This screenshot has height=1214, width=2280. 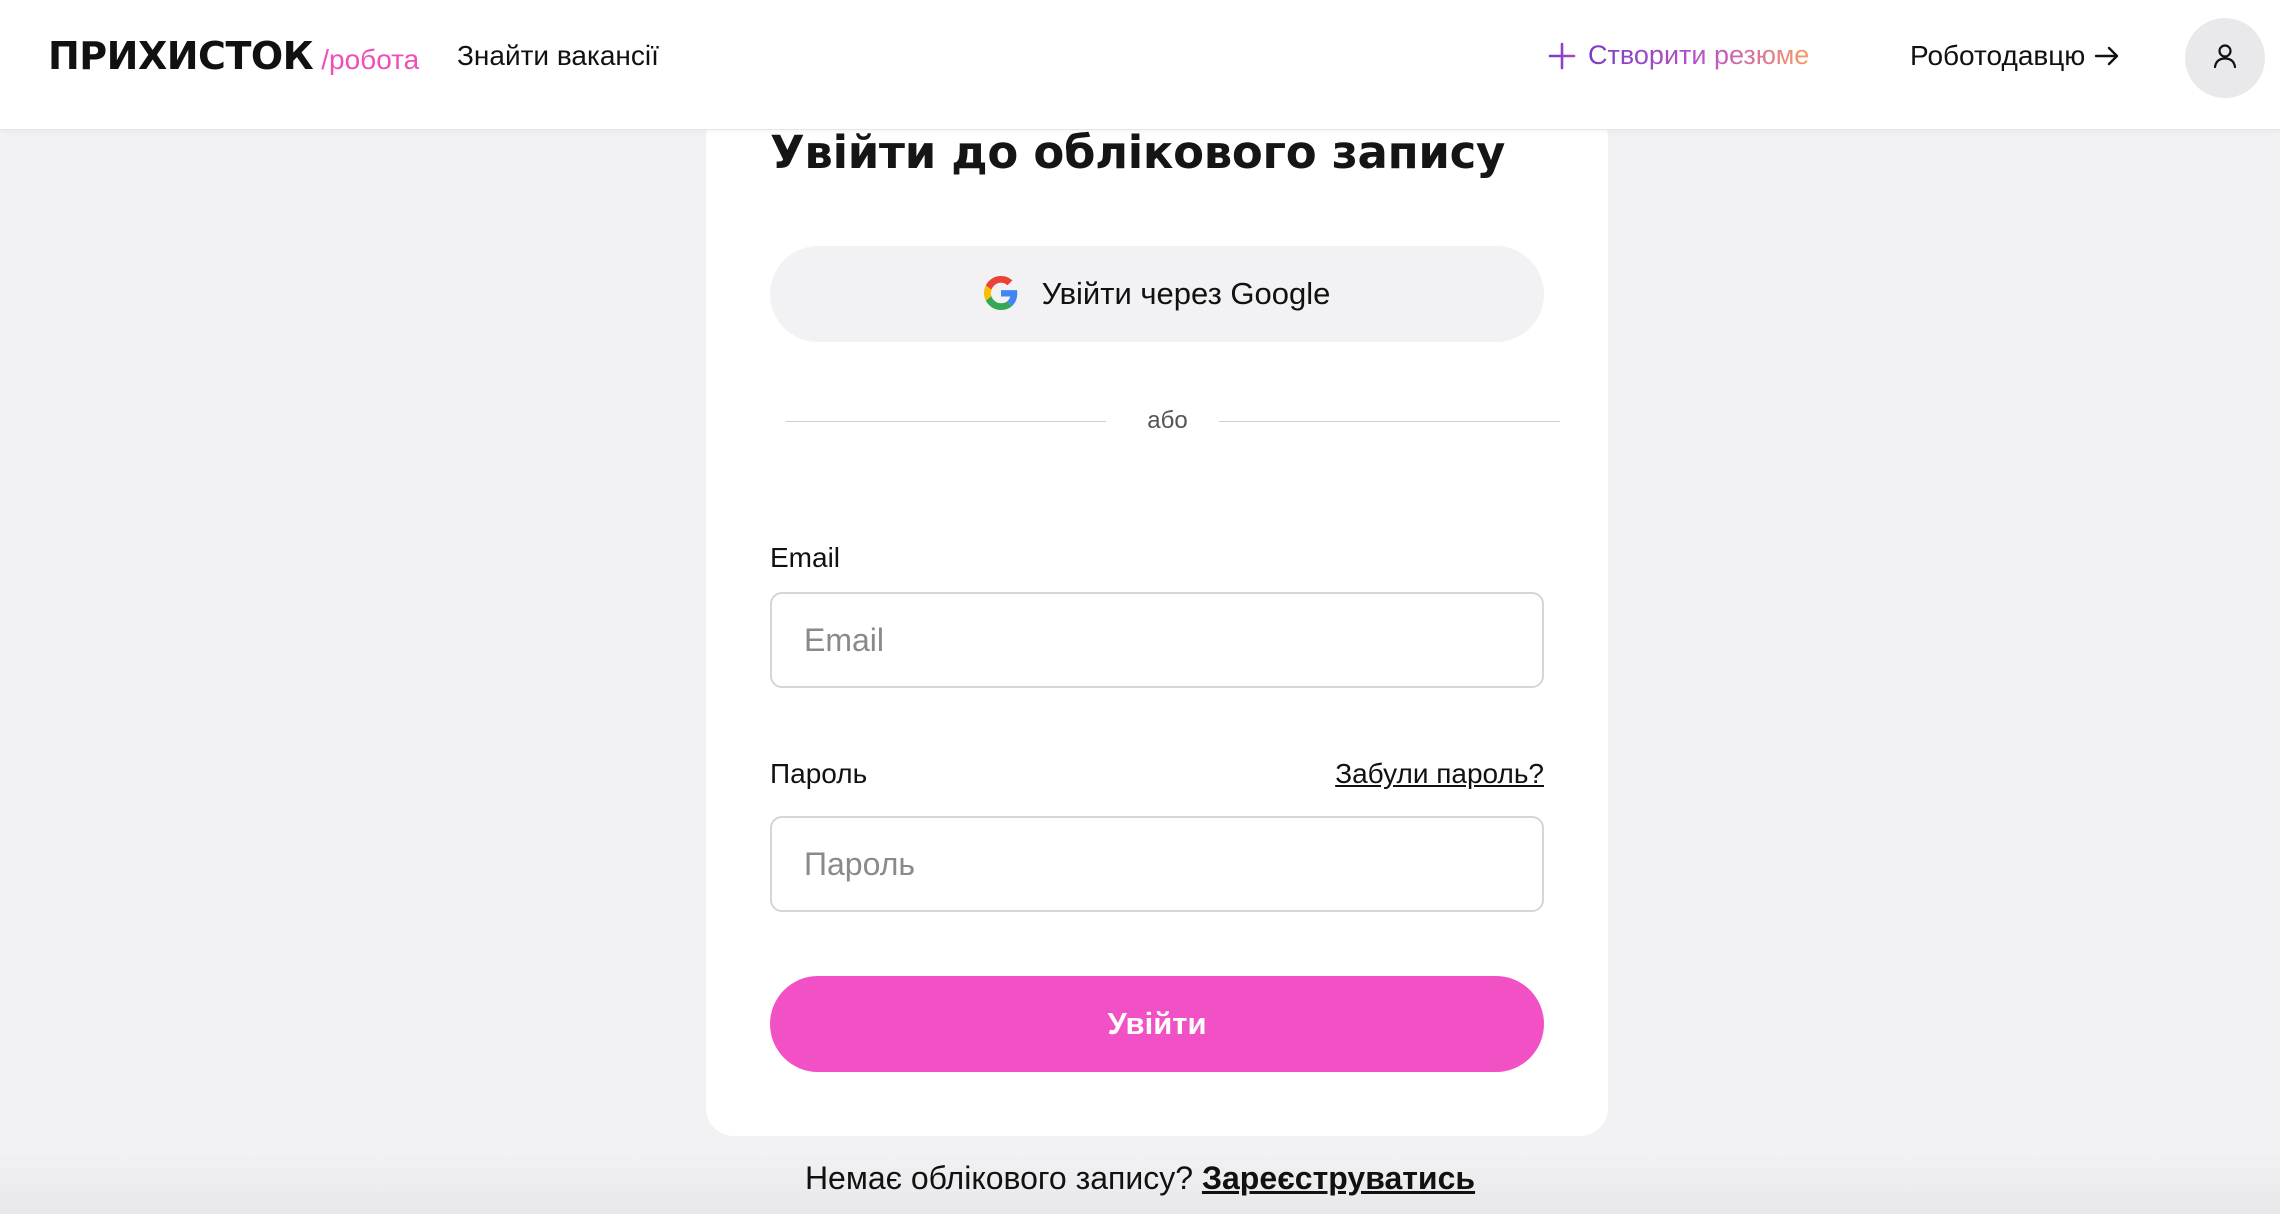 I want to click on or-divider: або, so click(x=1173, y=421).